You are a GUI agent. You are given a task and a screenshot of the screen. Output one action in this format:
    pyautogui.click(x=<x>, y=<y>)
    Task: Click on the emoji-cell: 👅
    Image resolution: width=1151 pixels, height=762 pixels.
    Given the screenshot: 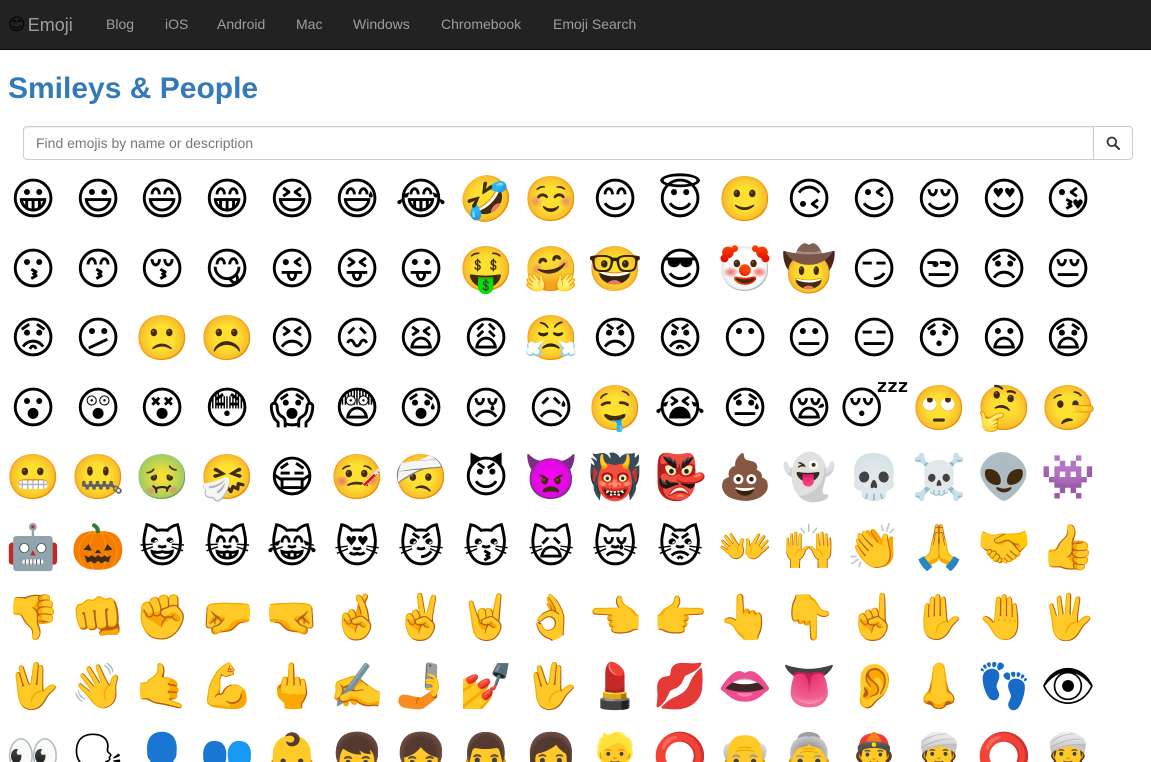 What is the action you would take?
    pyautogui.click(x=809, y=687)
    